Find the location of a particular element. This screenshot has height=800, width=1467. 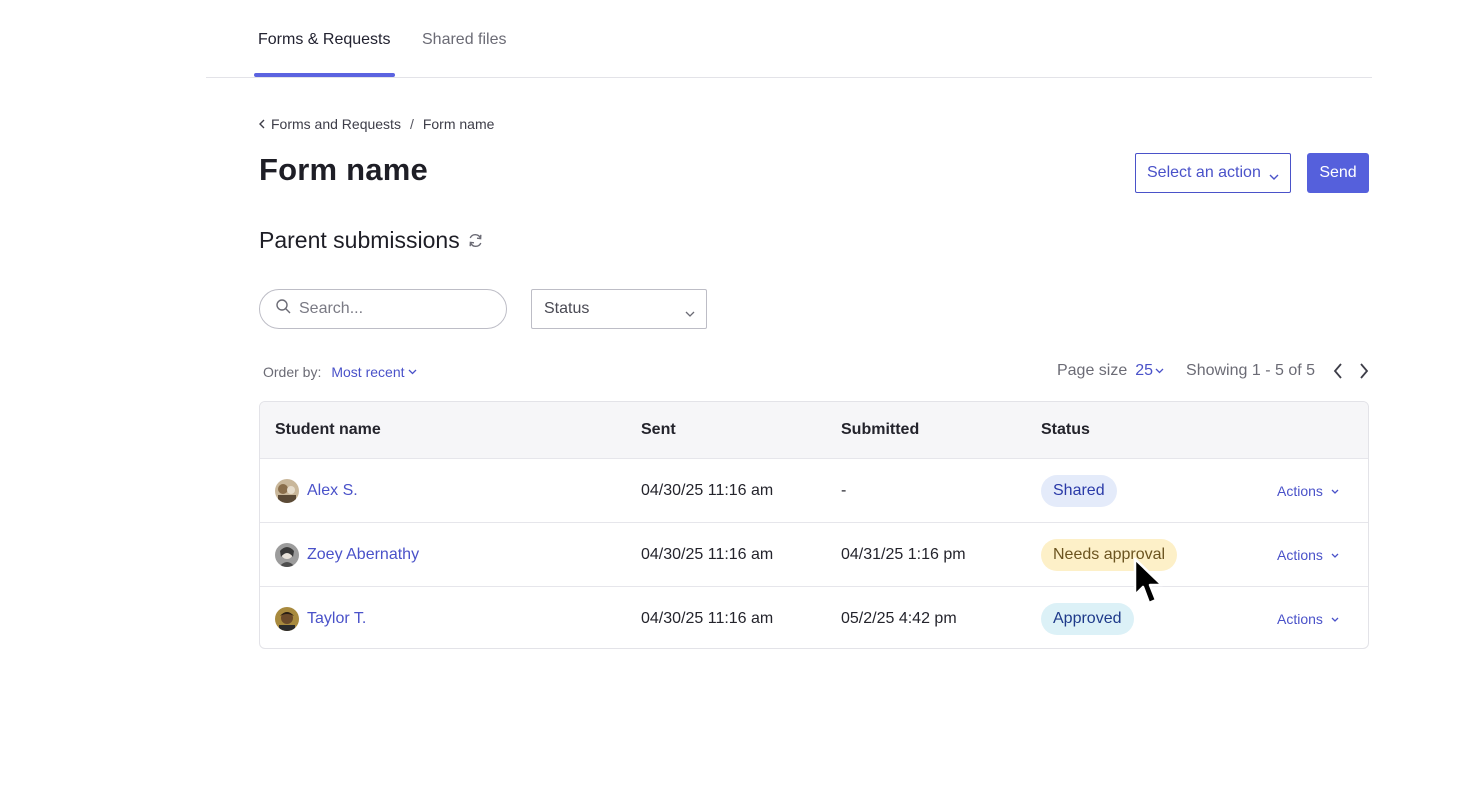

column-header-student-name: Student name is located at coordinates (328, 430).